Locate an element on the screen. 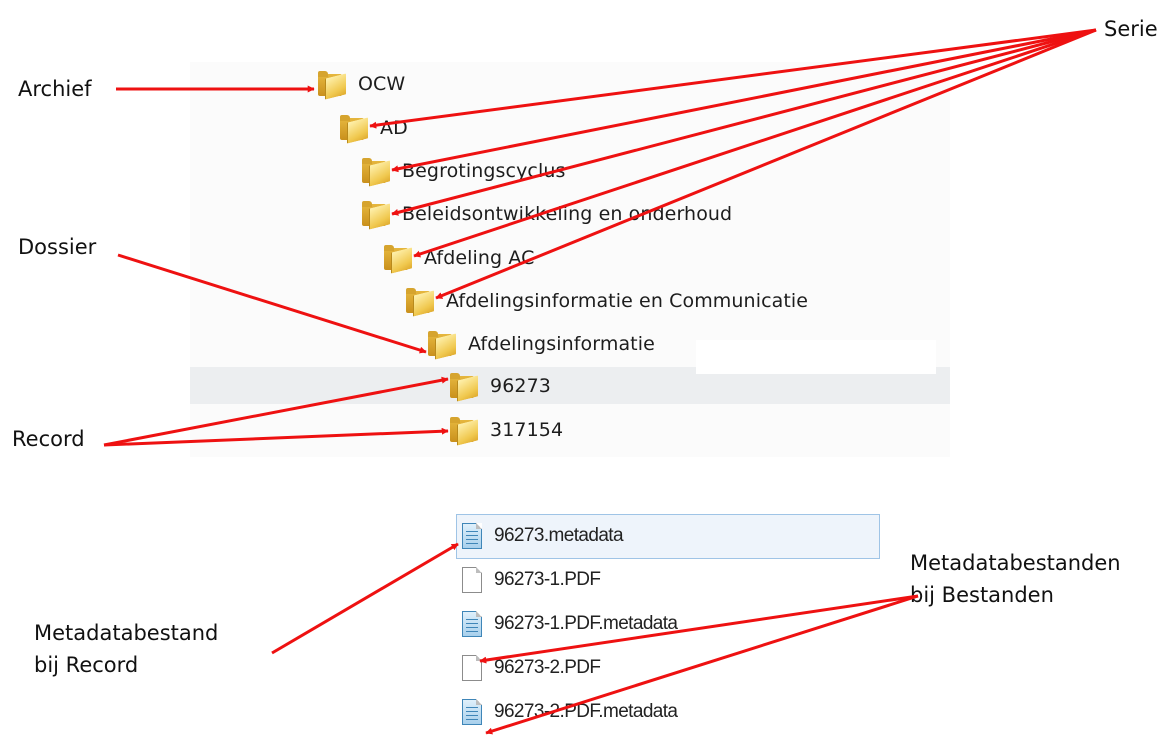 This screenshot has width=1173, height=736. arrow-serie-ad is located at coordinates (733, 78).